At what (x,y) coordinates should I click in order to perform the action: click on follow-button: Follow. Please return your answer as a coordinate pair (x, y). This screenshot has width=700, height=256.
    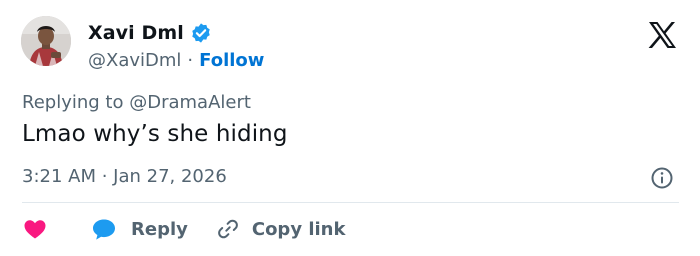
    Looking at the image, I should click on (231, 60).